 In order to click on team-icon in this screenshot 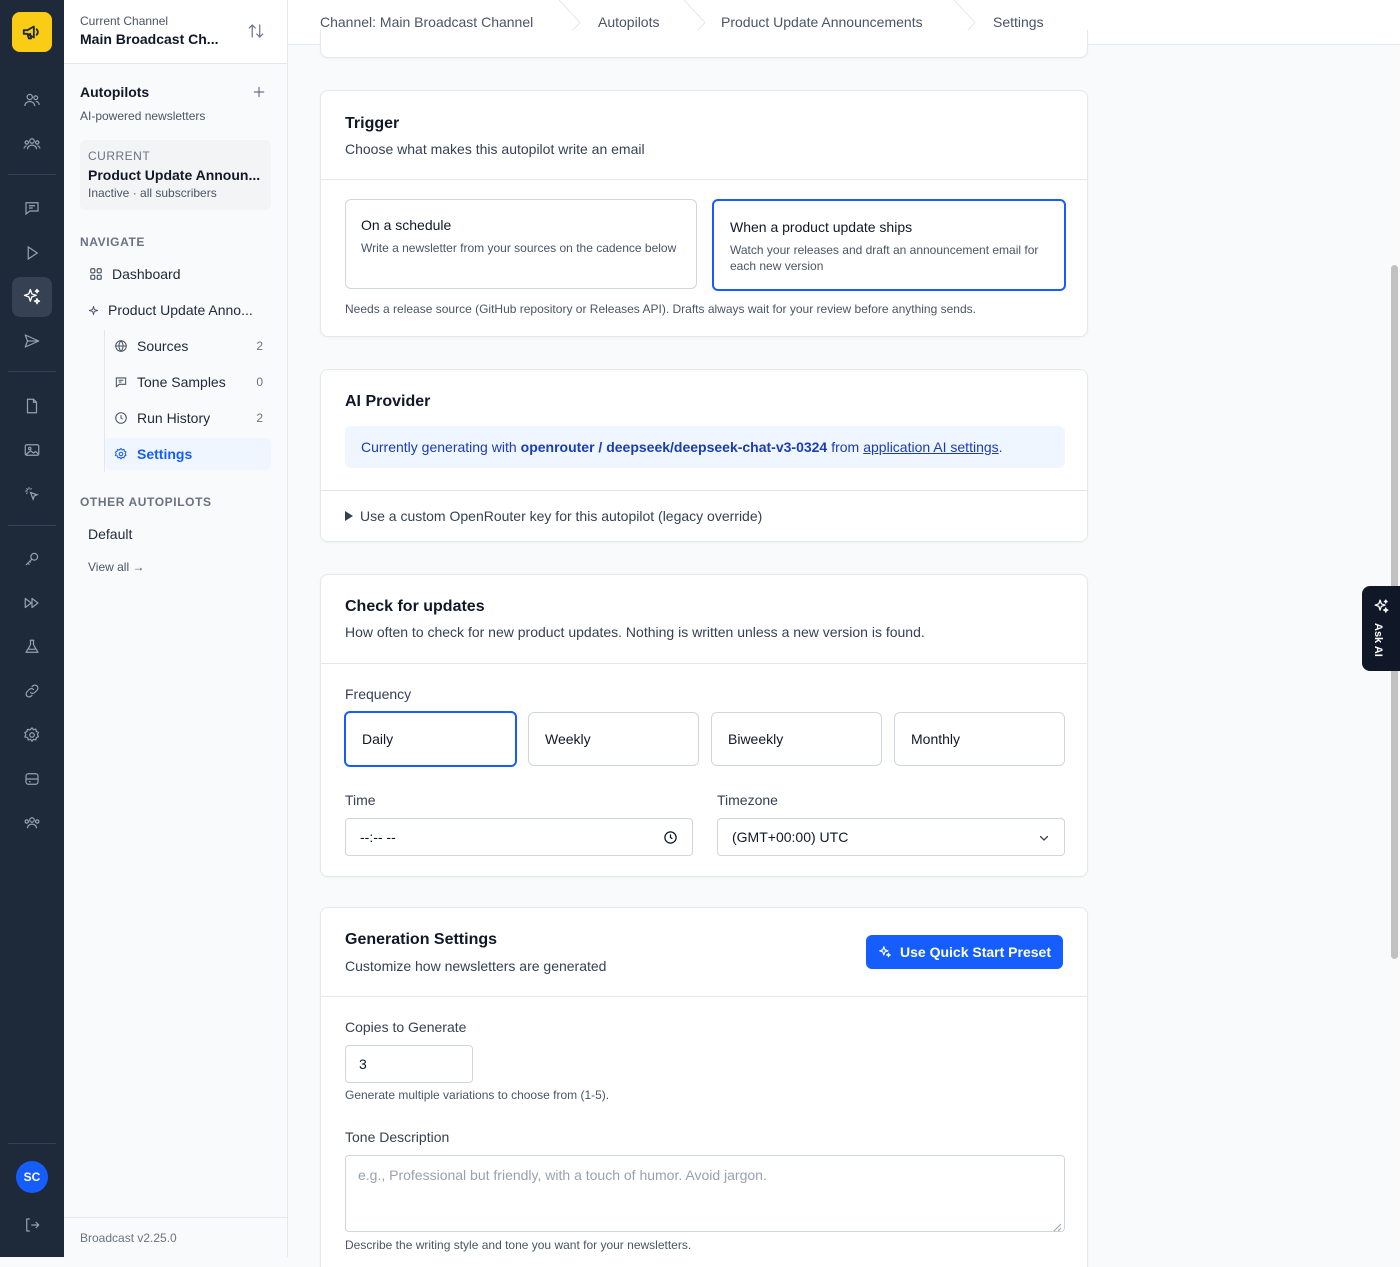, I will do `click(32, 823)`.